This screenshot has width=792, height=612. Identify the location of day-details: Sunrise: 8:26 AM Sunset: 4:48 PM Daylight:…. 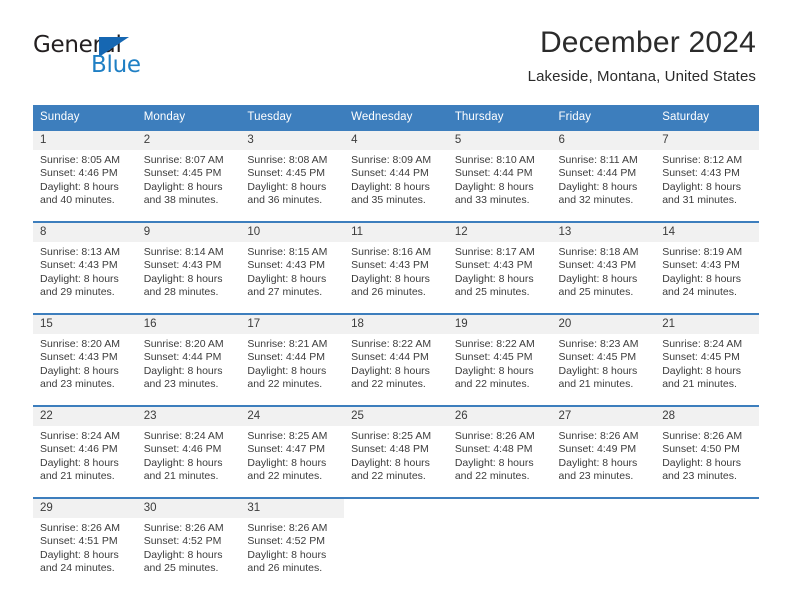
(500, 455).